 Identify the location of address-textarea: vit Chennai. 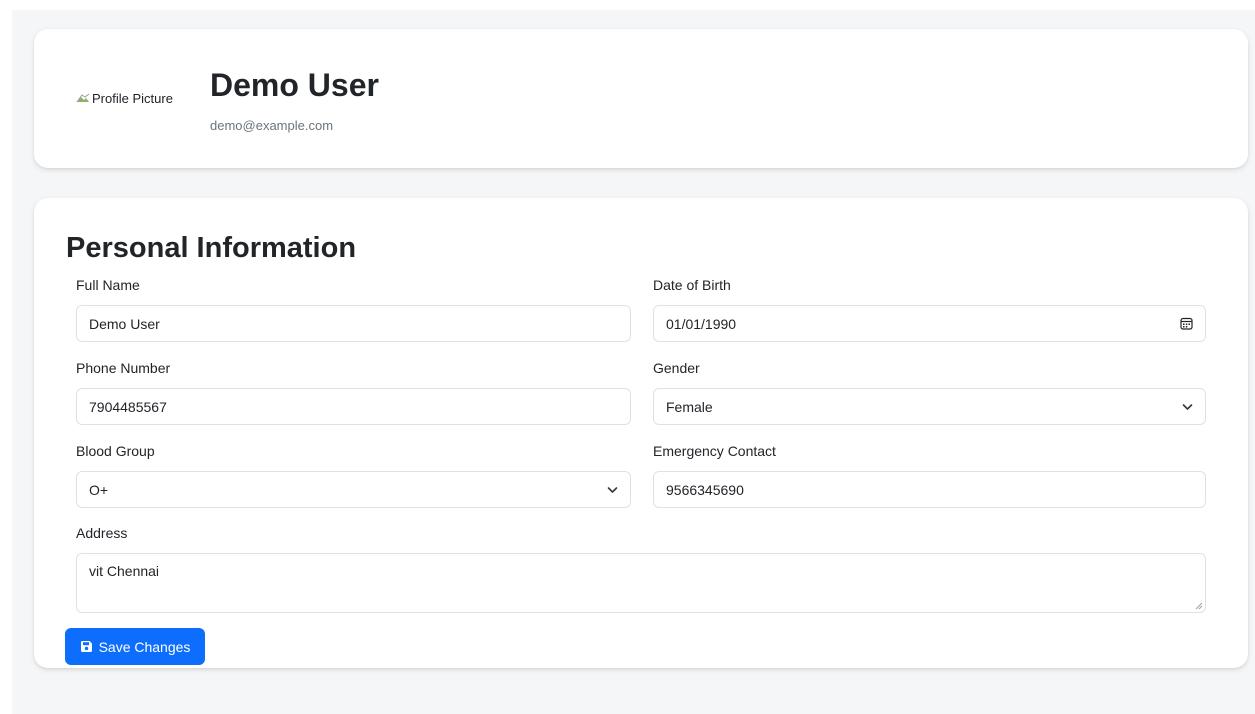
(641, 583).